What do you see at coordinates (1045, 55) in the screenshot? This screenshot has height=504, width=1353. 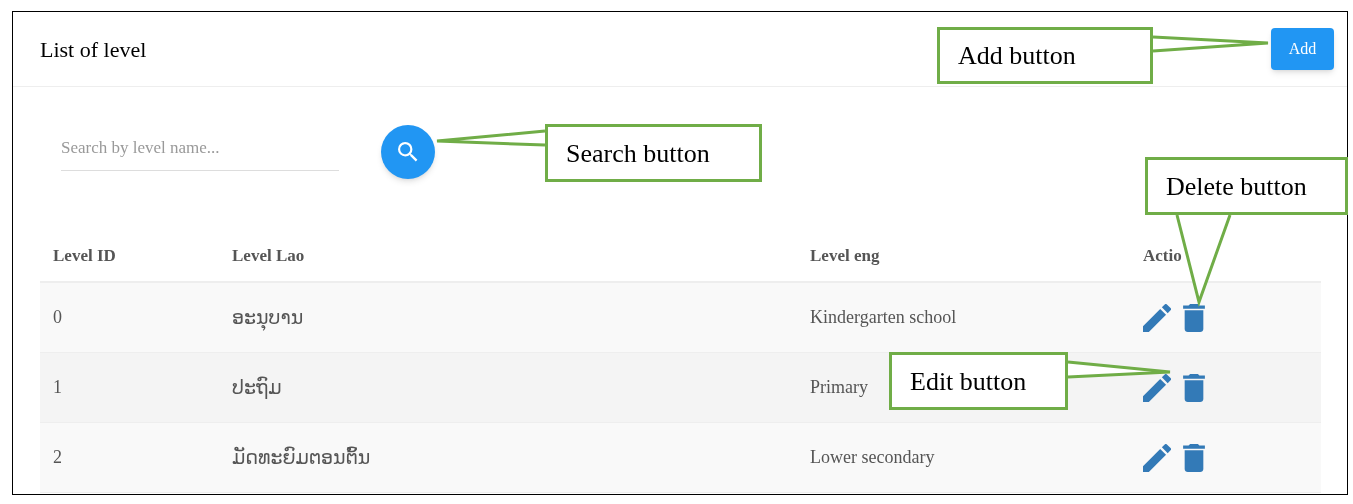 I see `callout-label: Add button` at bounding box center [1045, 55].